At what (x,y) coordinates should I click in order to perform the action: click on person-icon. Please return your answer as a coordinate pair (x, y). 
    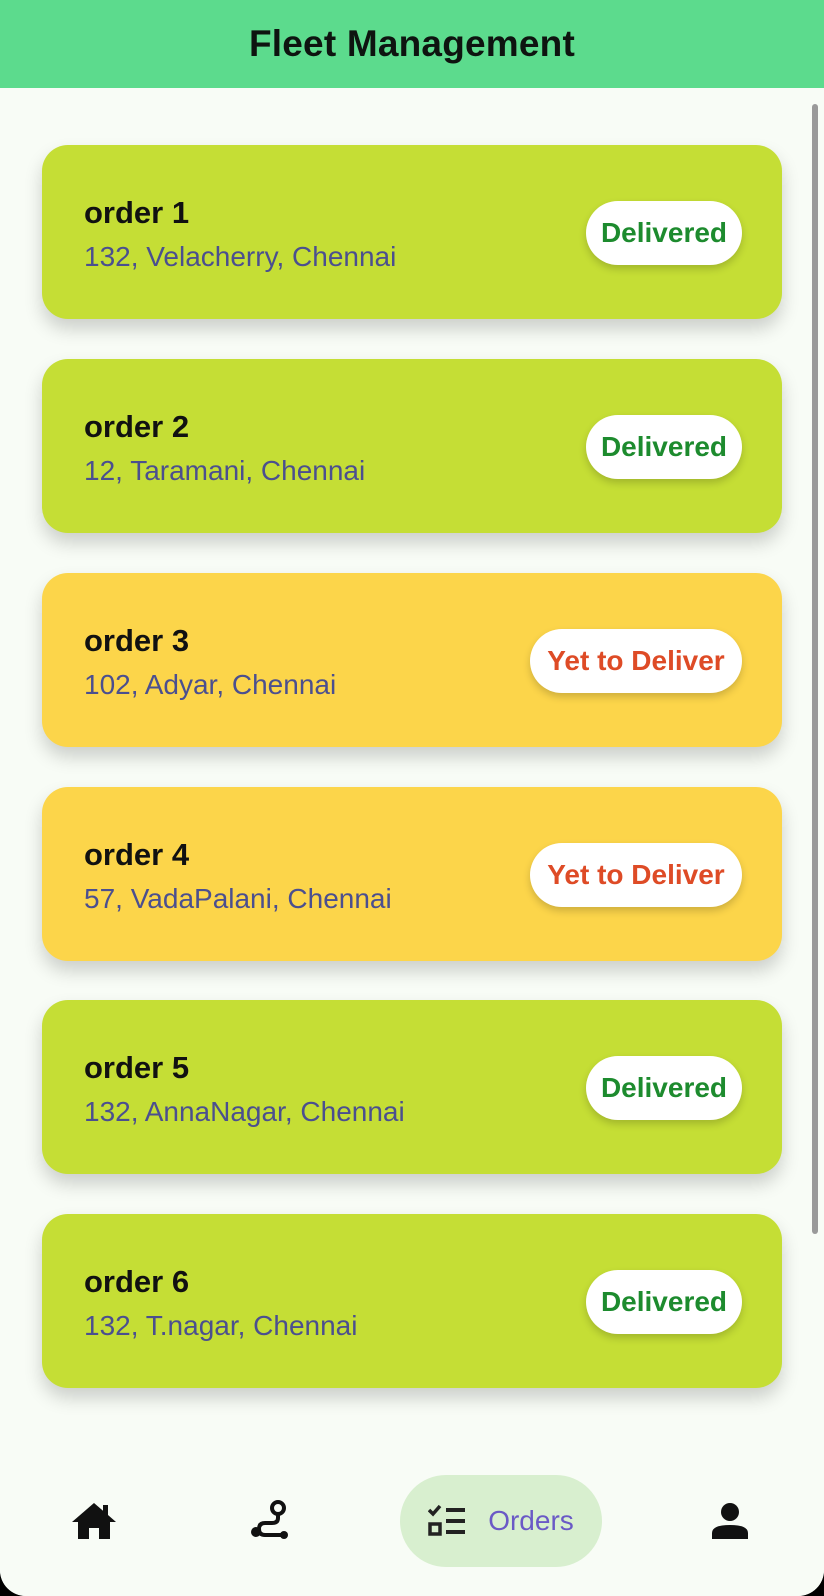
    Looking at the image, I should click on (730, 1521).